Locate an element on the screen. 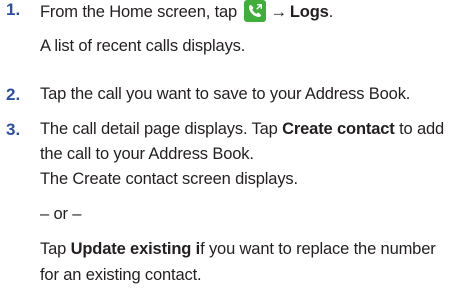 Image resolution: width=472 pixels, height=292 pixels. step-3-text-b: to add is located at coordinates (419, 129).